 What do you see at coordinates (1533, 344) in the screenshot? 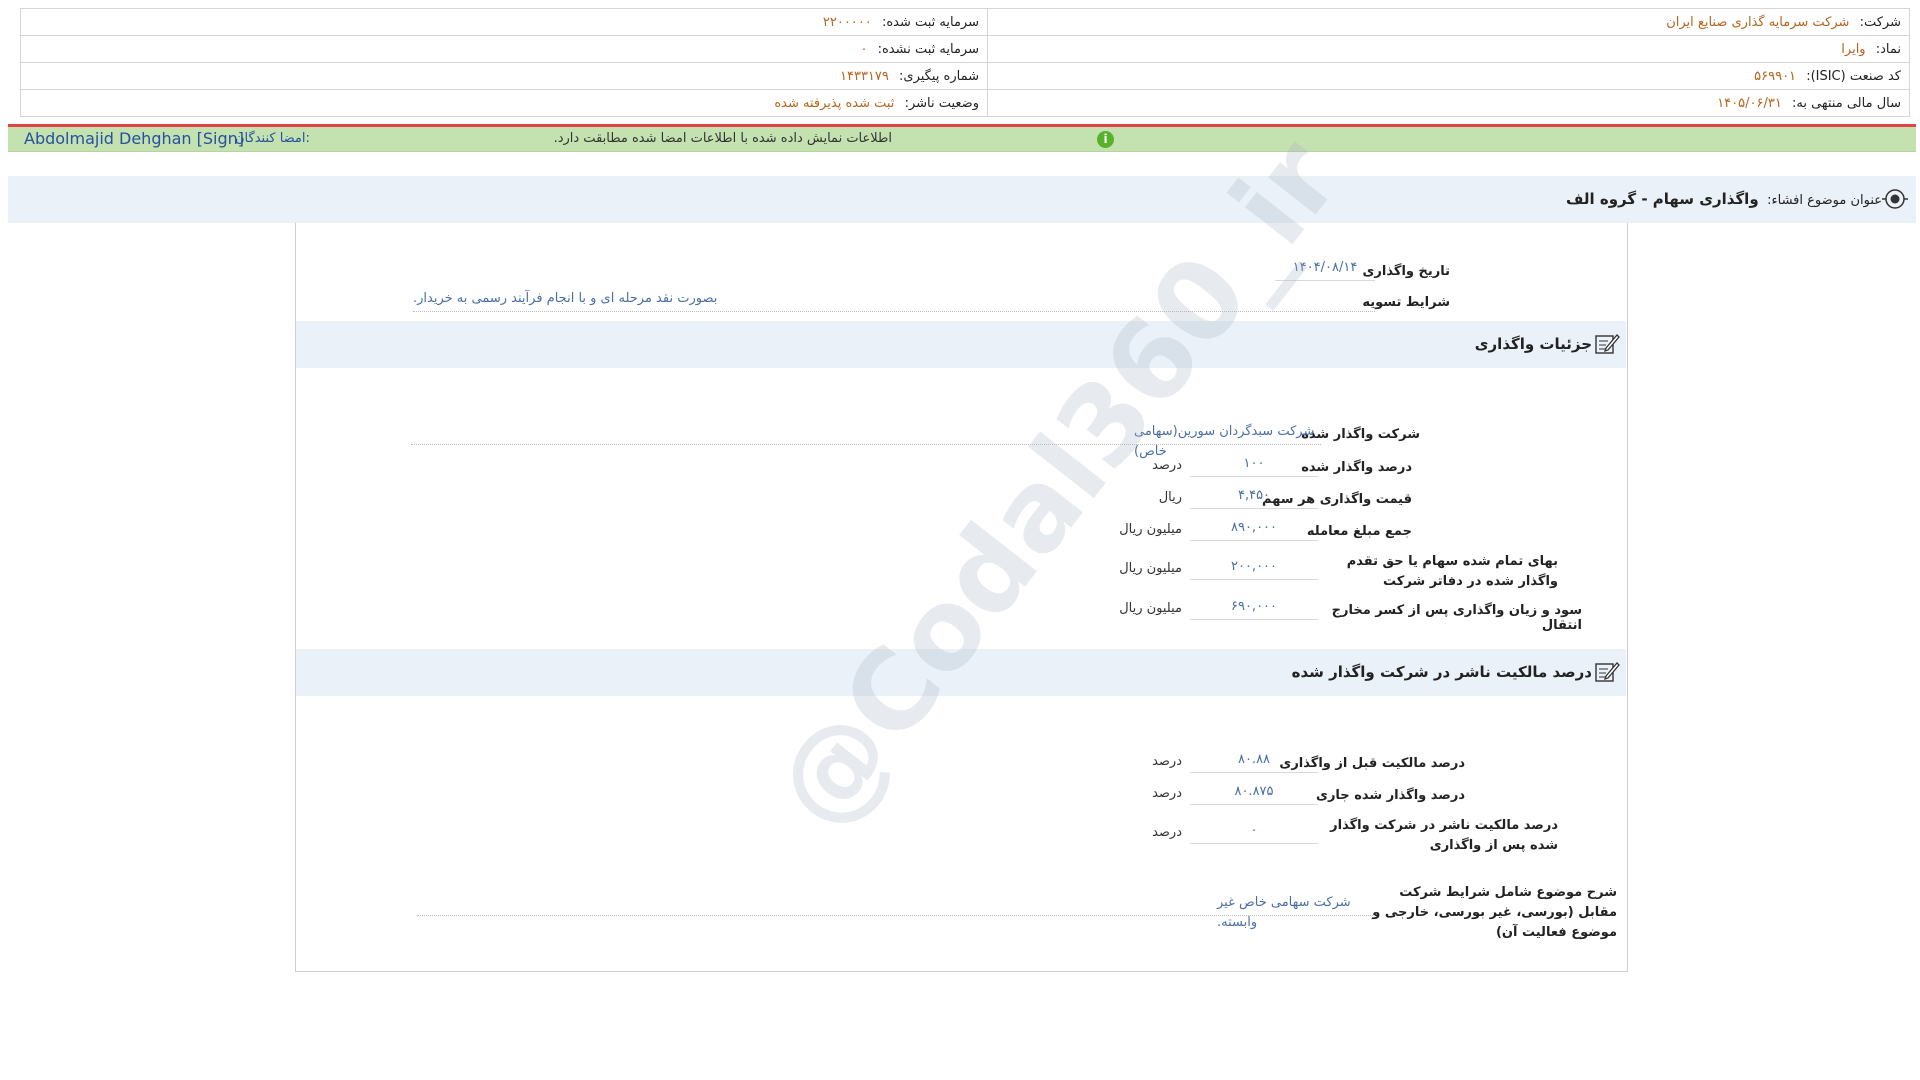
I see `details-title: جزئیات واگذاری` at bounding box center [1533, 344].